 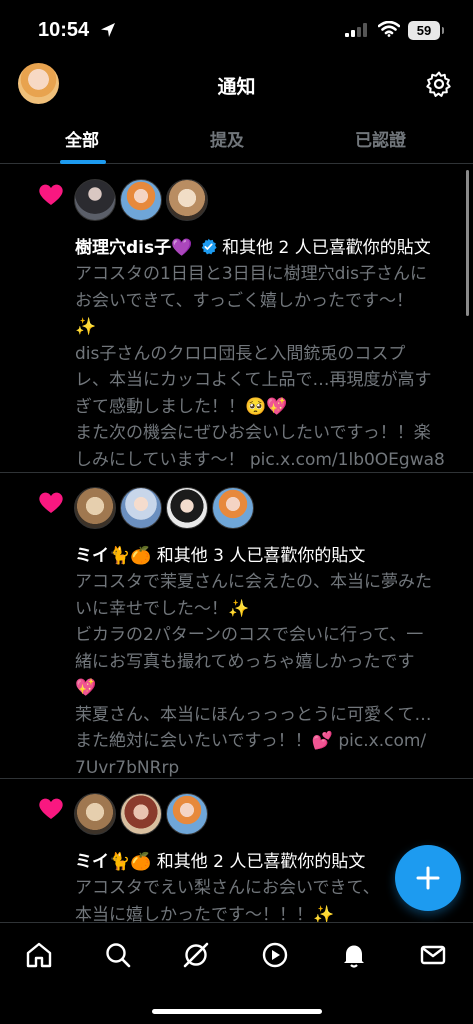 I want to click on post-line: いに幸せでした〜！✨, so click(x=162, y=608).